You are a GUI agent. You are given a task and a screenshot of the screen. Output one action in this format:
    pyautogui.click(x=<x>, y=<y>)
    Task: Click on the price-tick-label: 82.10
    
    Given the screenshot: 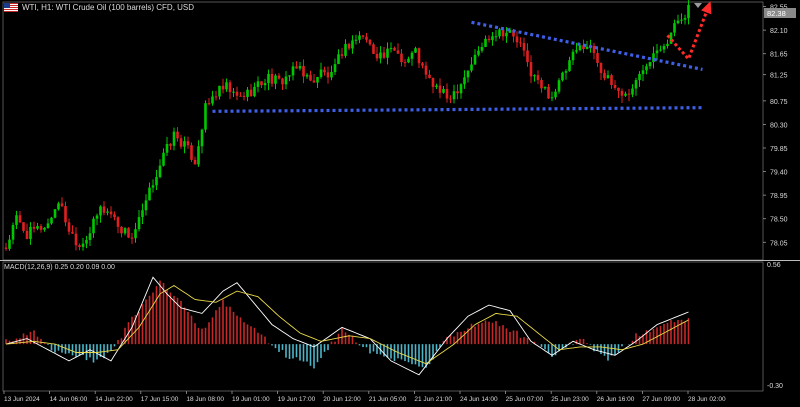 What is the action you would take?
    pyautogui.click(x=779, y=31)
    